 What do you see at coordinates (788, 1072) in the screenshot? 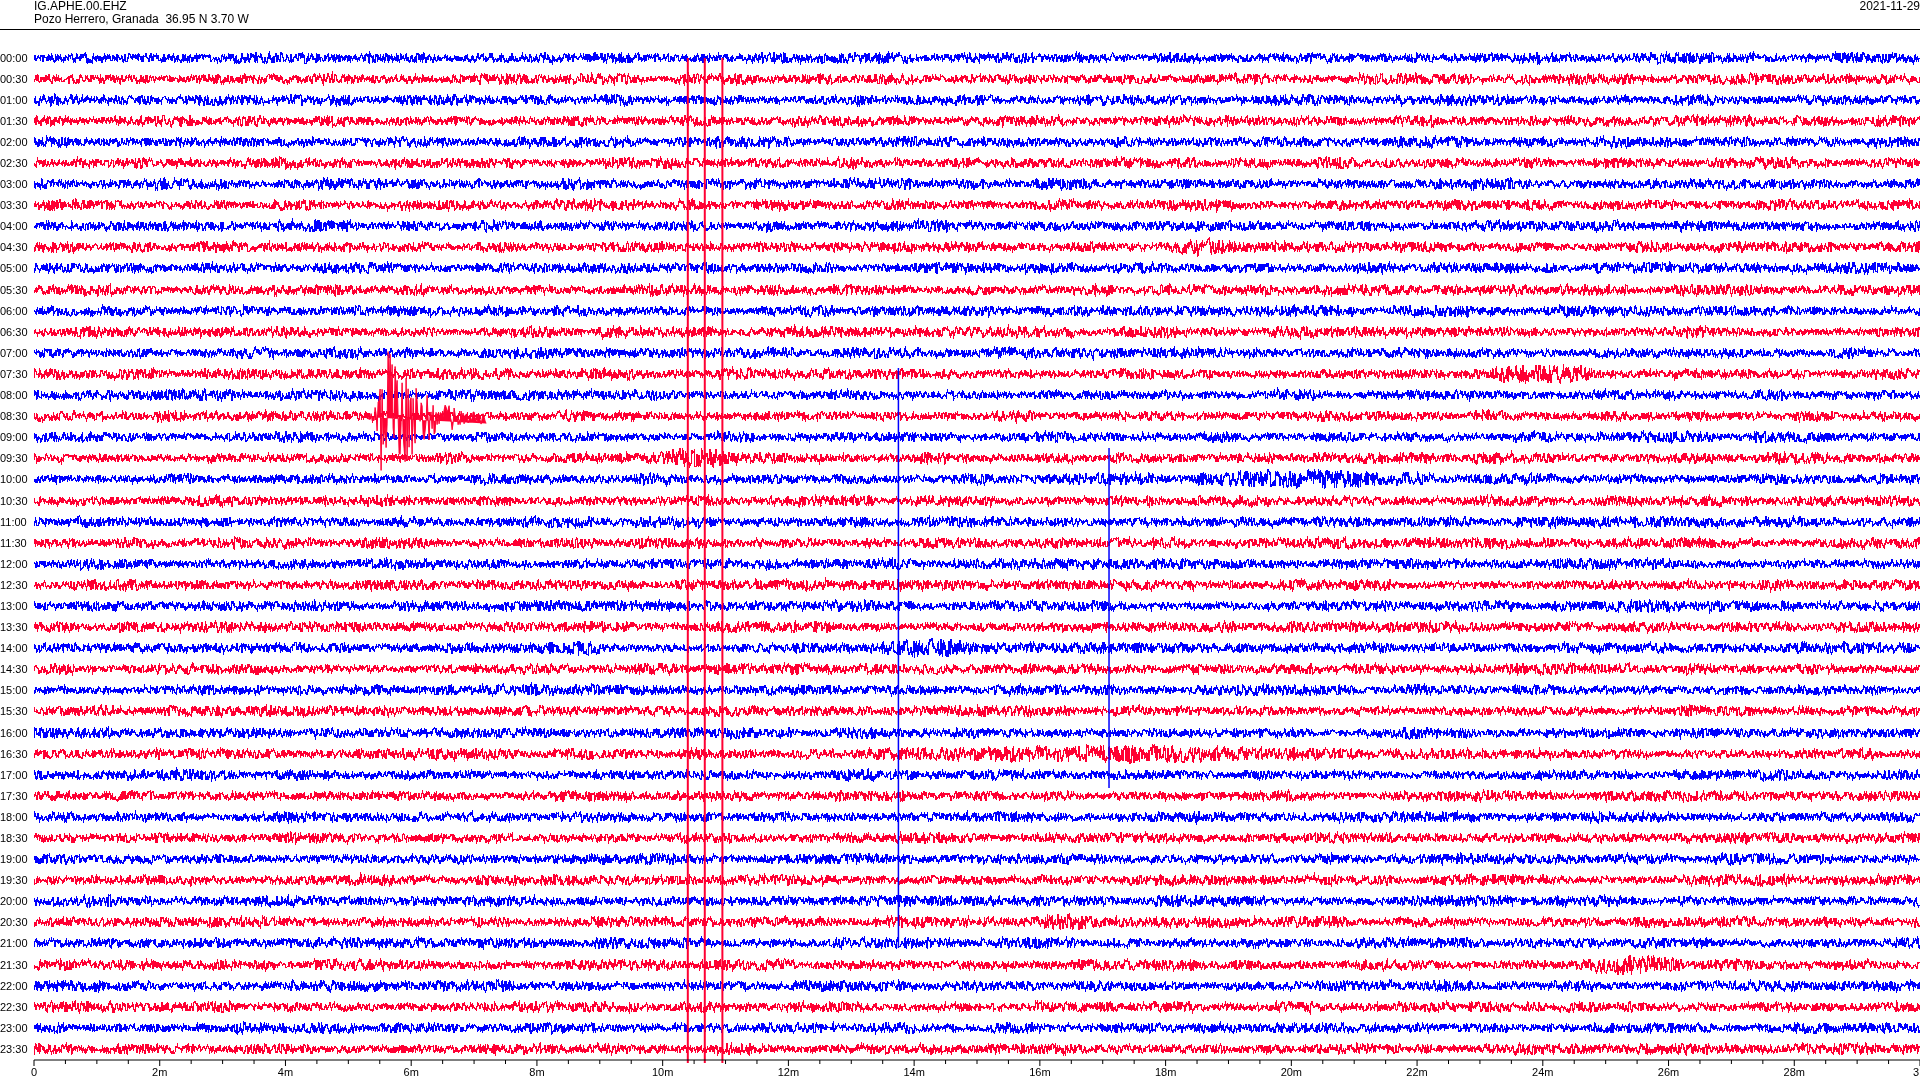
I see `axis-tick-label: 12m` at bounding box center [788, 1072].